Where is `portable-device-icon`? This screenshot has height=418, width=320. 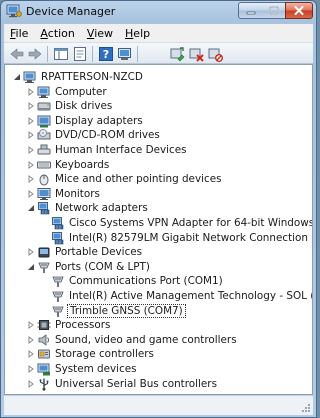
portable-device-icon is located at coordinates (44, 252).